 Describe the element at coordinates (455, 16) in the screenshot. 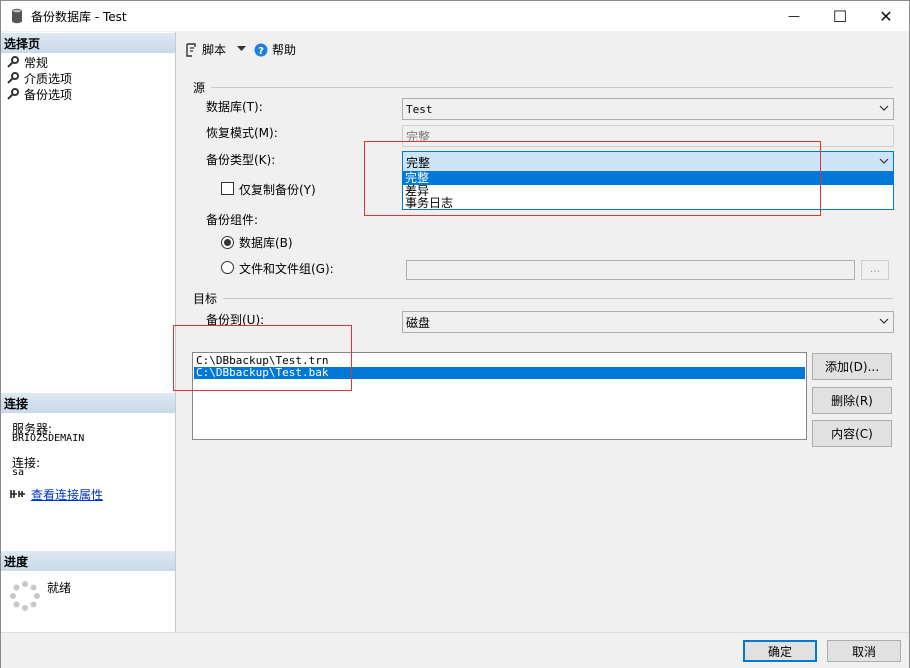

I see `title-bar: 备份数据库 - Test — ☐ ✕` at that location.